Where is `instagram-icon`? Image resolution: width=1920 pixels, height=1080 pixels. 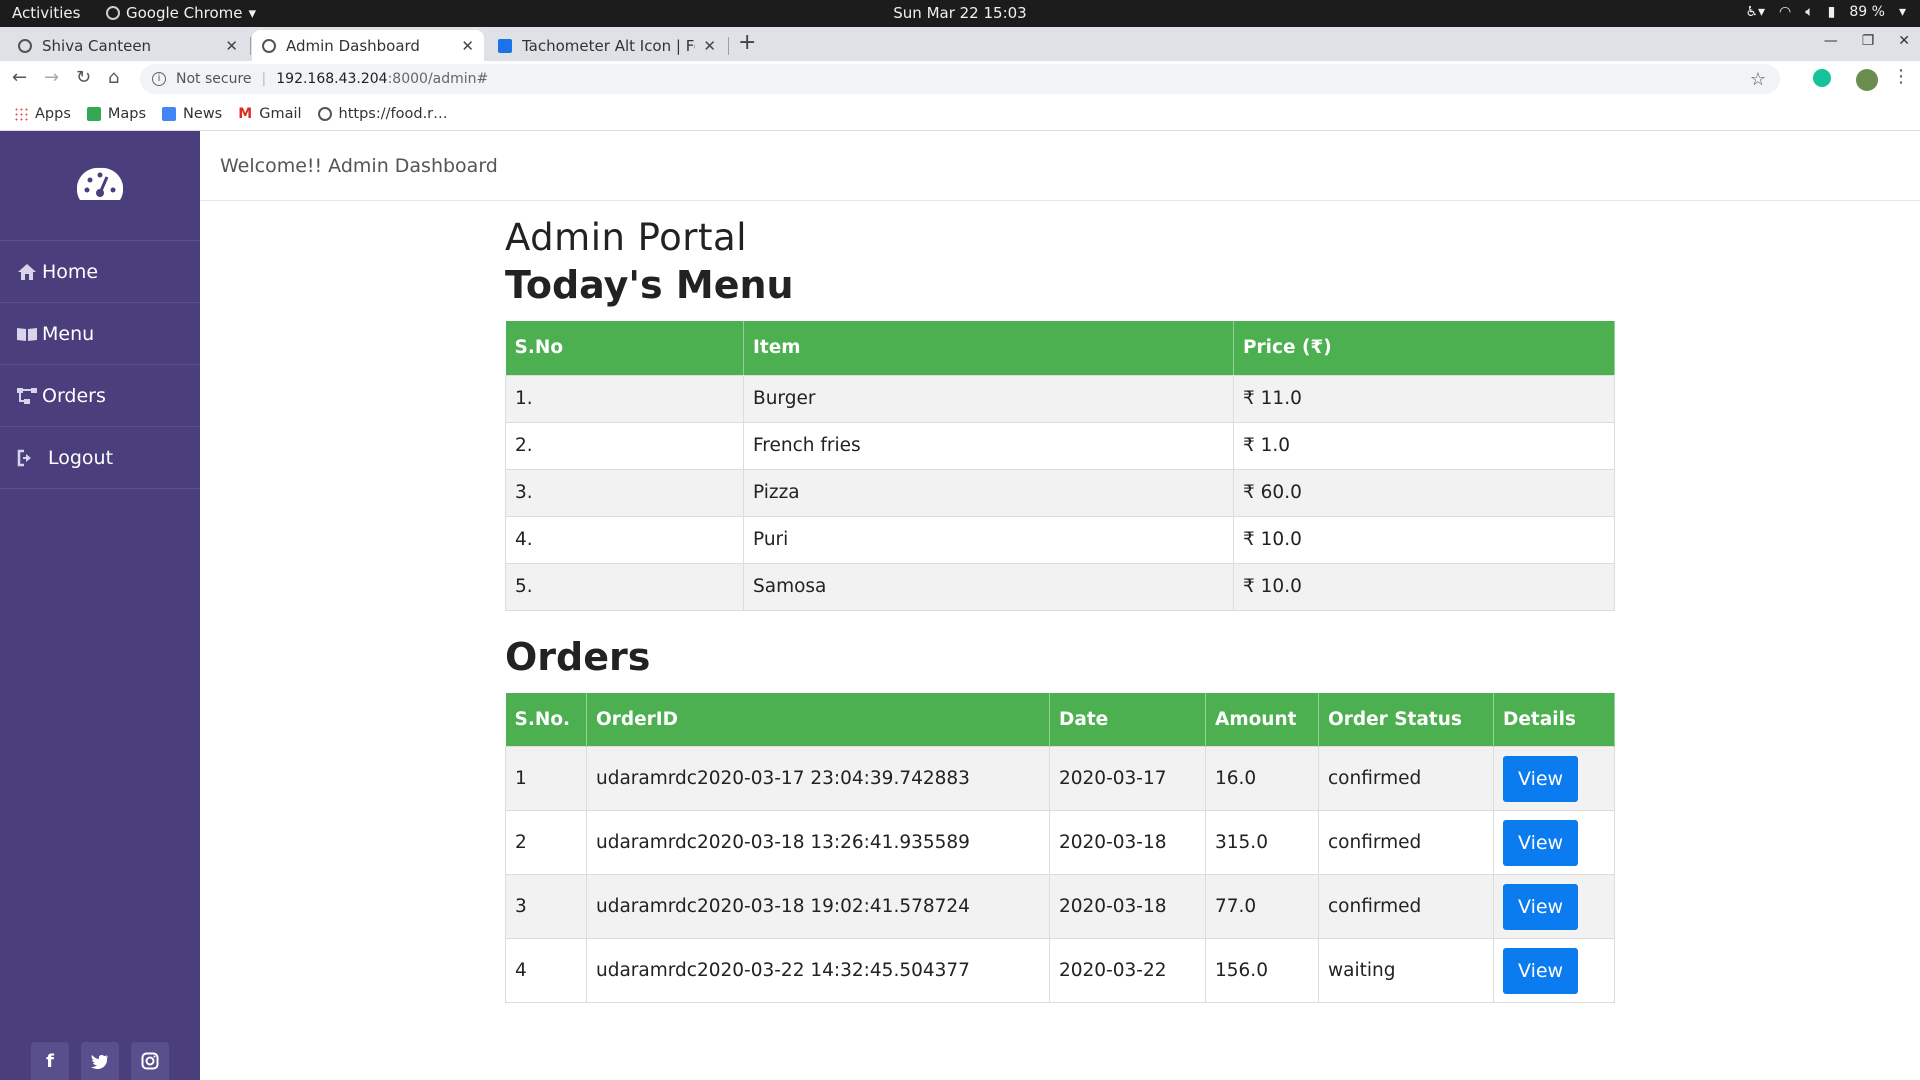 instagram-icon is located at coordinates (150, 1061).